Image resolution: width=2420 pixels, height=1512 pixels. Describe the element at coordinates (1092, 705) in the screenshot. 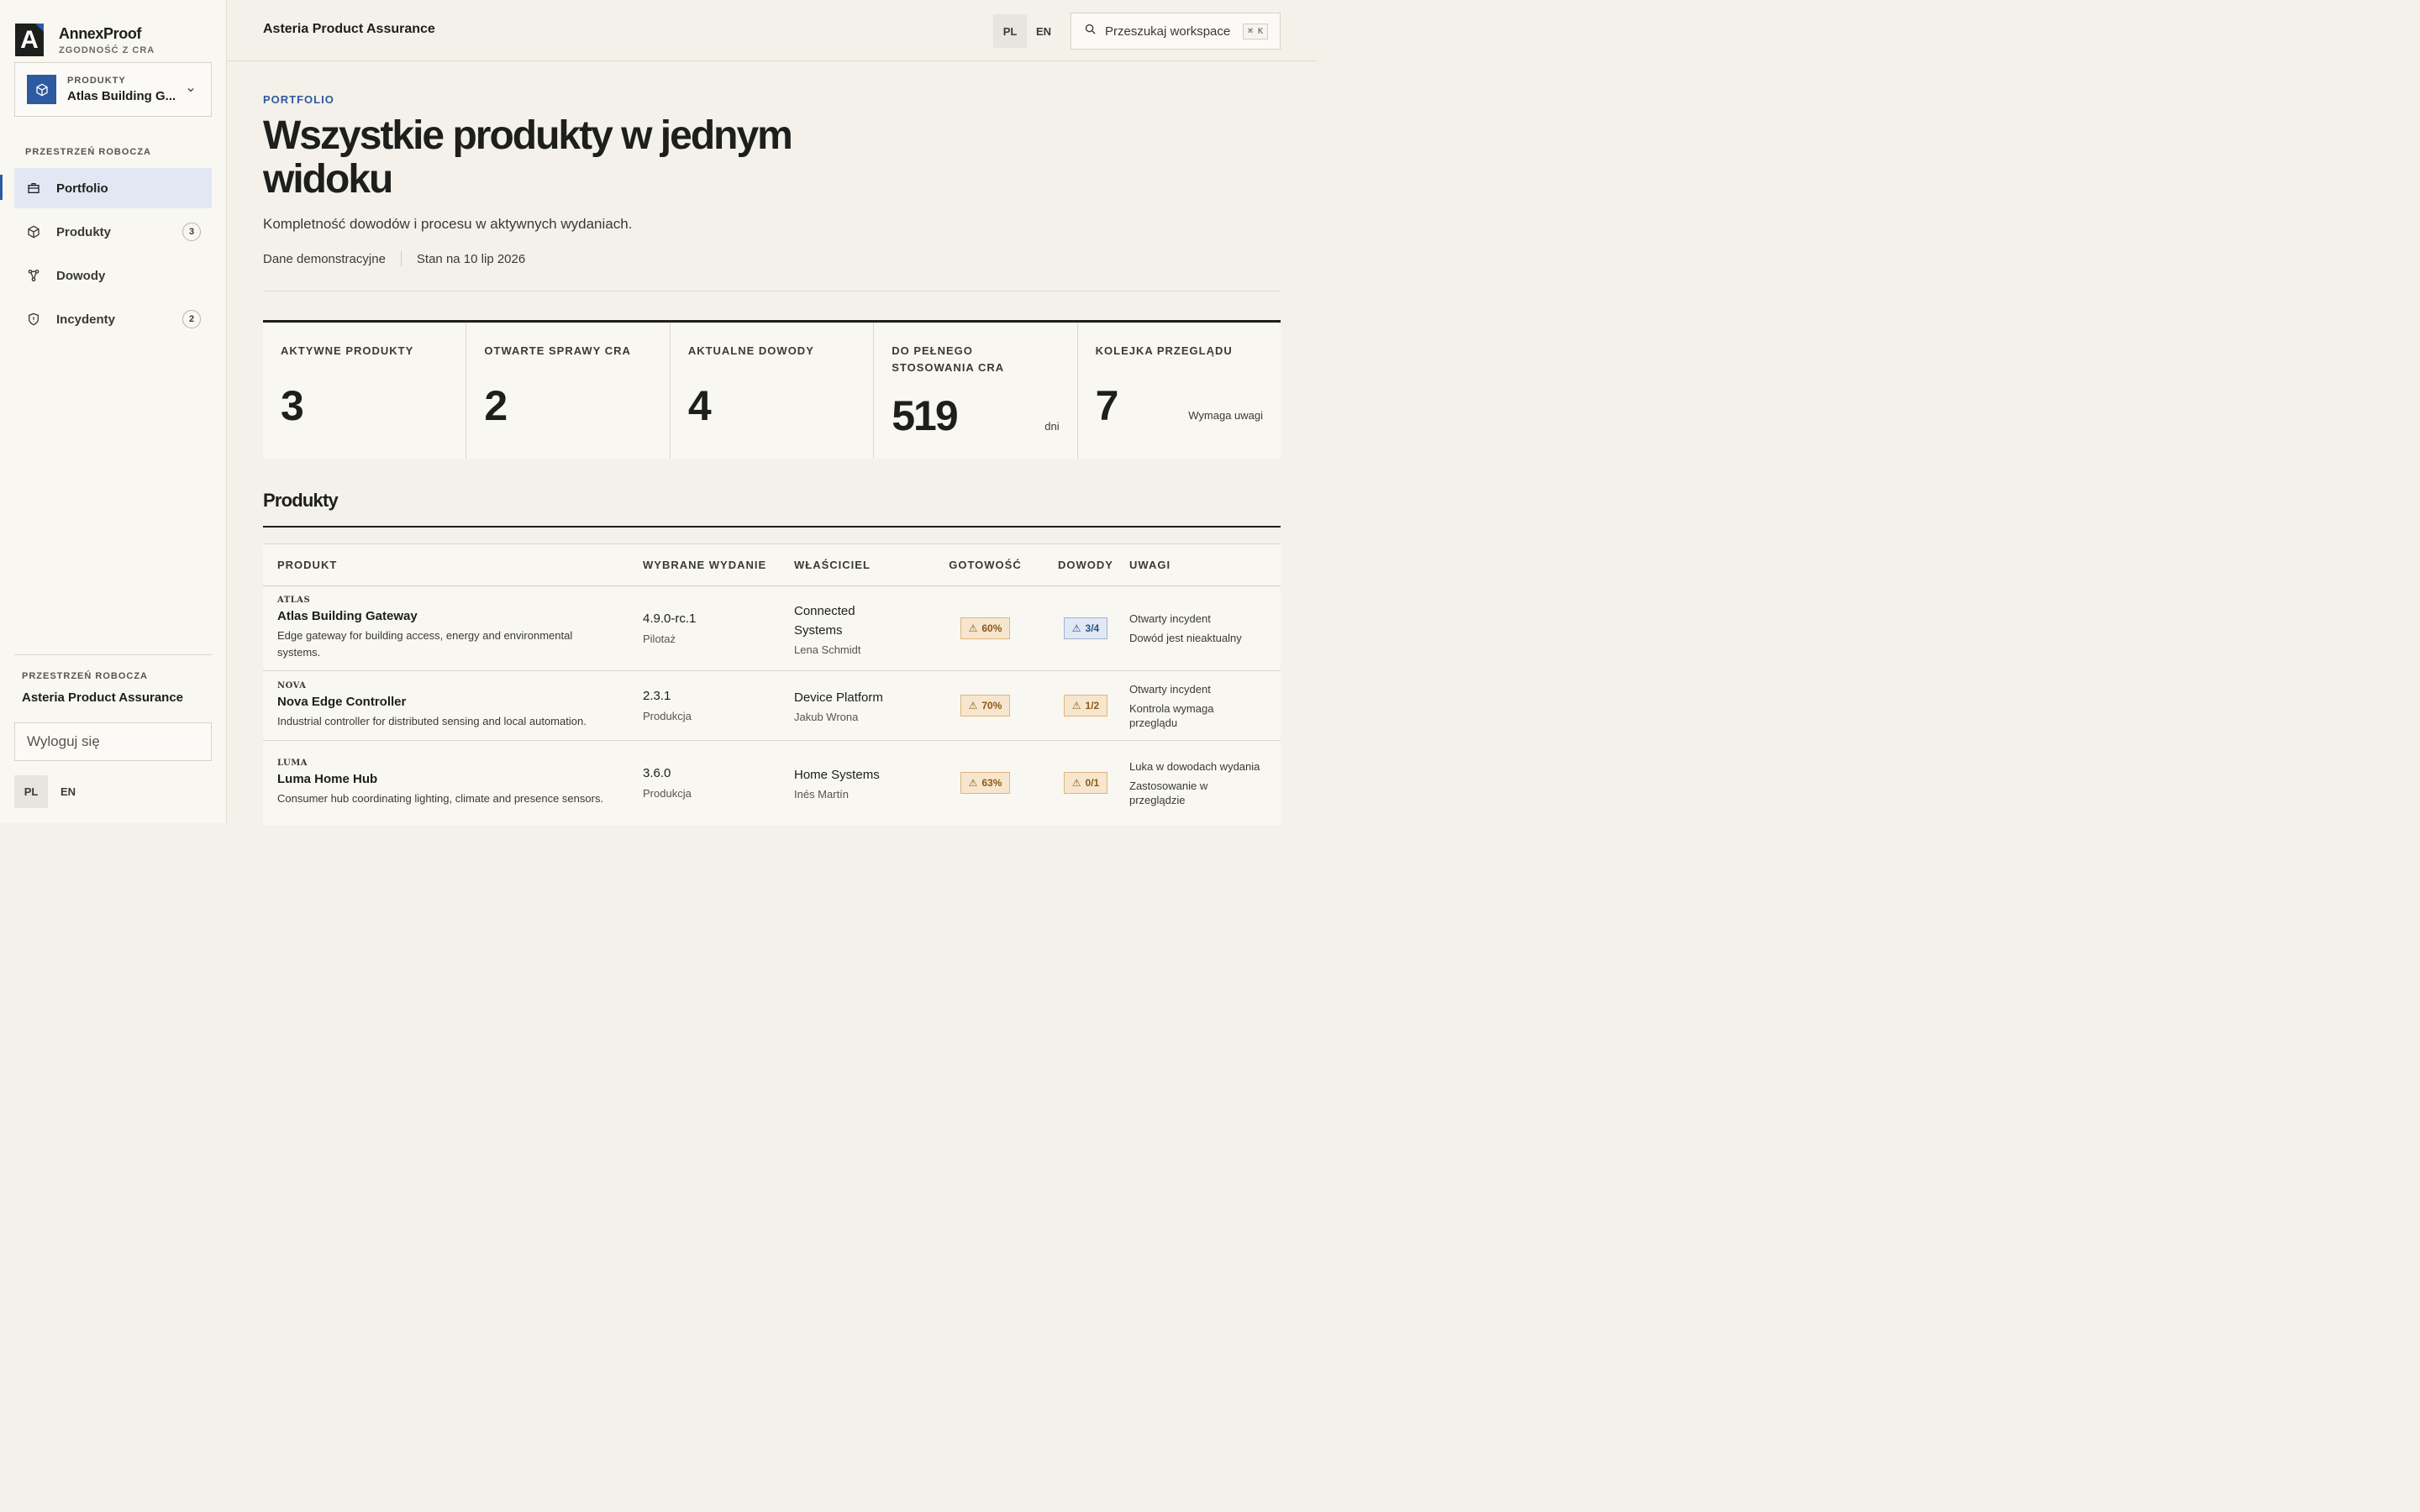

I see `evidence-value: 1/2` at that location.